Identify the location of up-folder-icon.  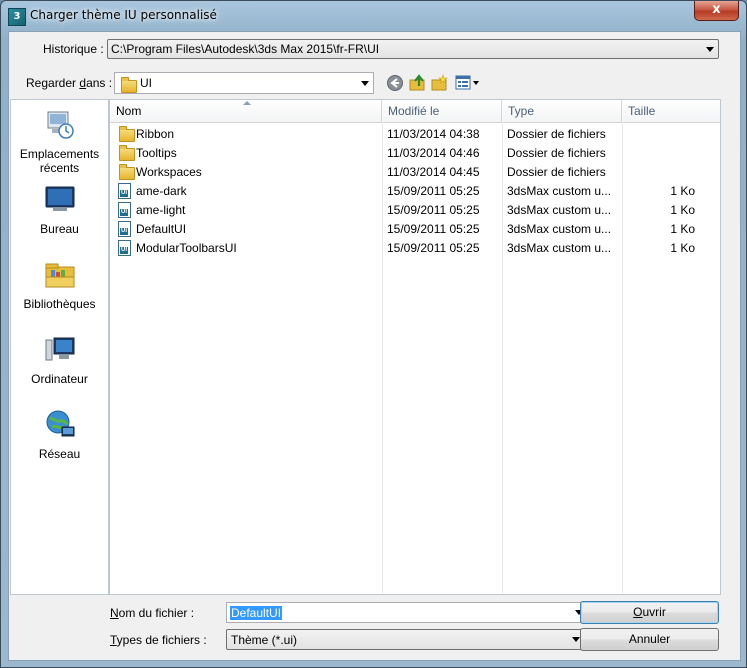
(417, 82).